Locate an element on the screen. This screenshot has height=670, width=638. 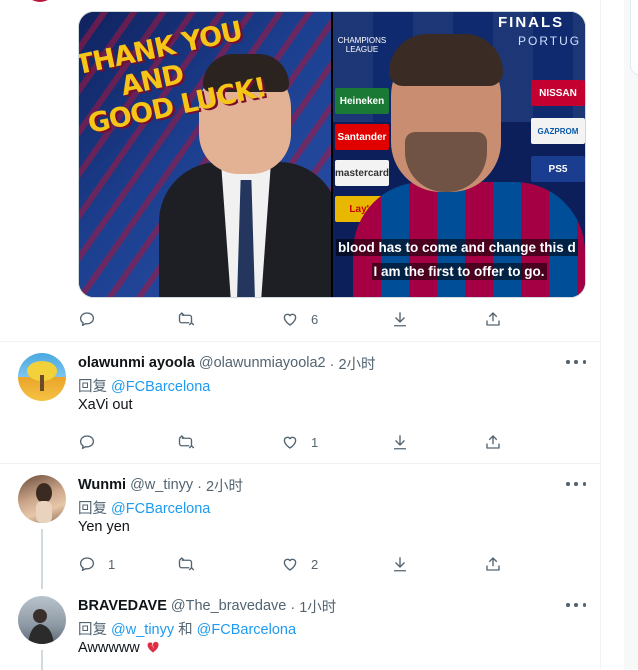
reply-to-line: 回复 @w_tinyy 和 @FCBarcelona is located at coordinates (187, 628).